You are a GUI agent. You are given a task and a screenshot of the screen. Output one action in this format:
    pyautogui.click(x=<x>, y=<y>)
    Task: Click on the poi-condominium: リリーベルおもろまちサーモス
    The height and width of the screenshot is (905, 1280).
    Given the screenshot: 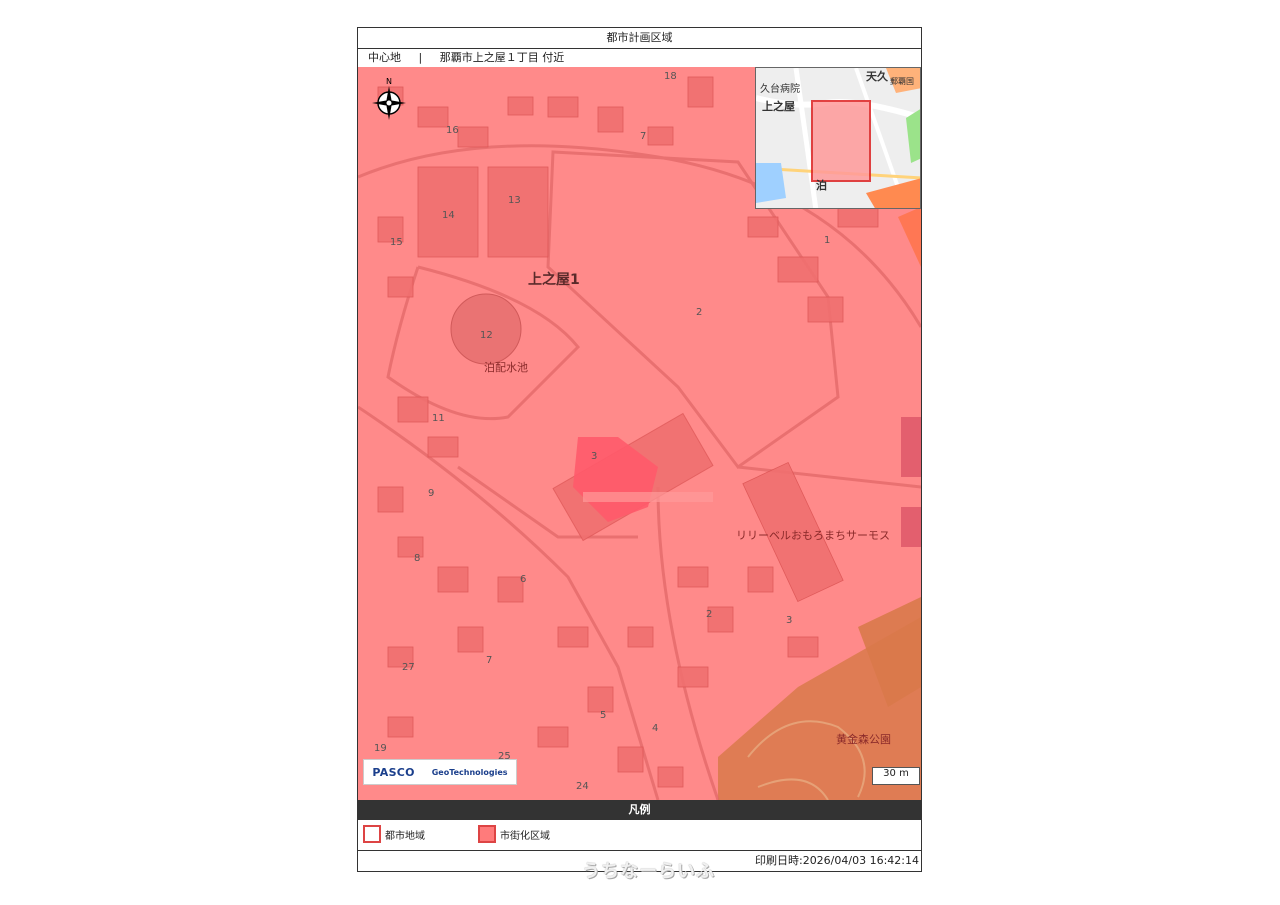 What is the action you would take?
    pyautogui.click(x=813, y=535)
    